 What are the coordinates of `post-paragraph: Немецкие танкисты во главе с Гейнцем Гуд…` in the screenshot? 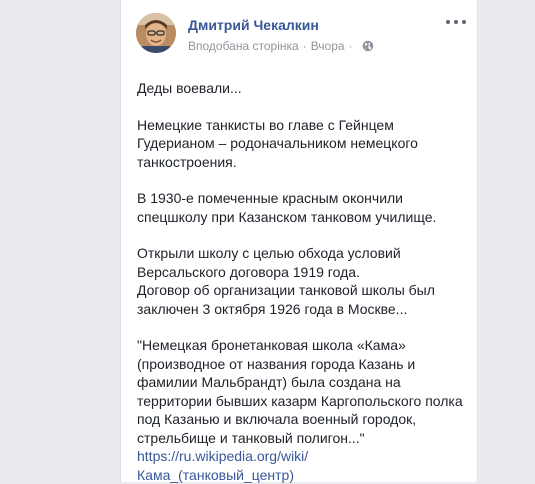 It's located at (277, 143).